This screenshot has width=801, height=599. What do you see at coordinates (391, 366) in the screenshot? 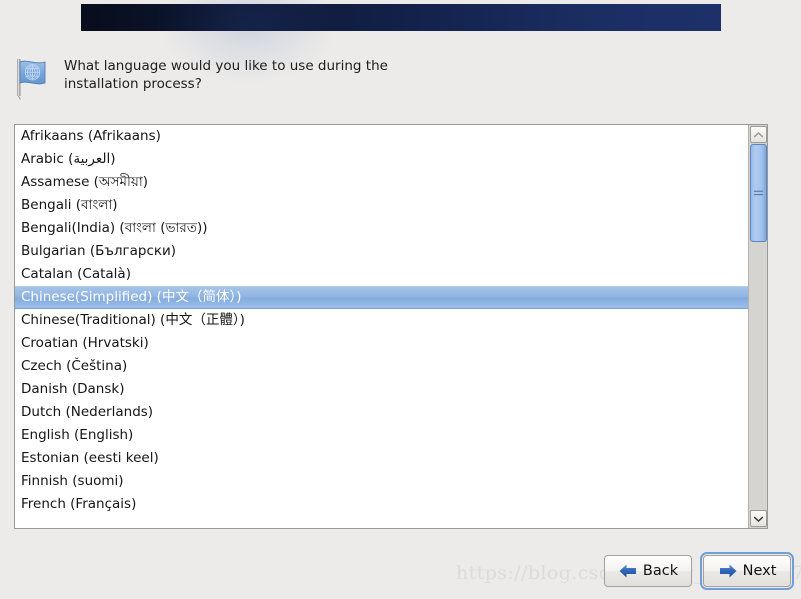
I see `language-list-item: Czech (Čeština)` at bounding box center [391, 366].